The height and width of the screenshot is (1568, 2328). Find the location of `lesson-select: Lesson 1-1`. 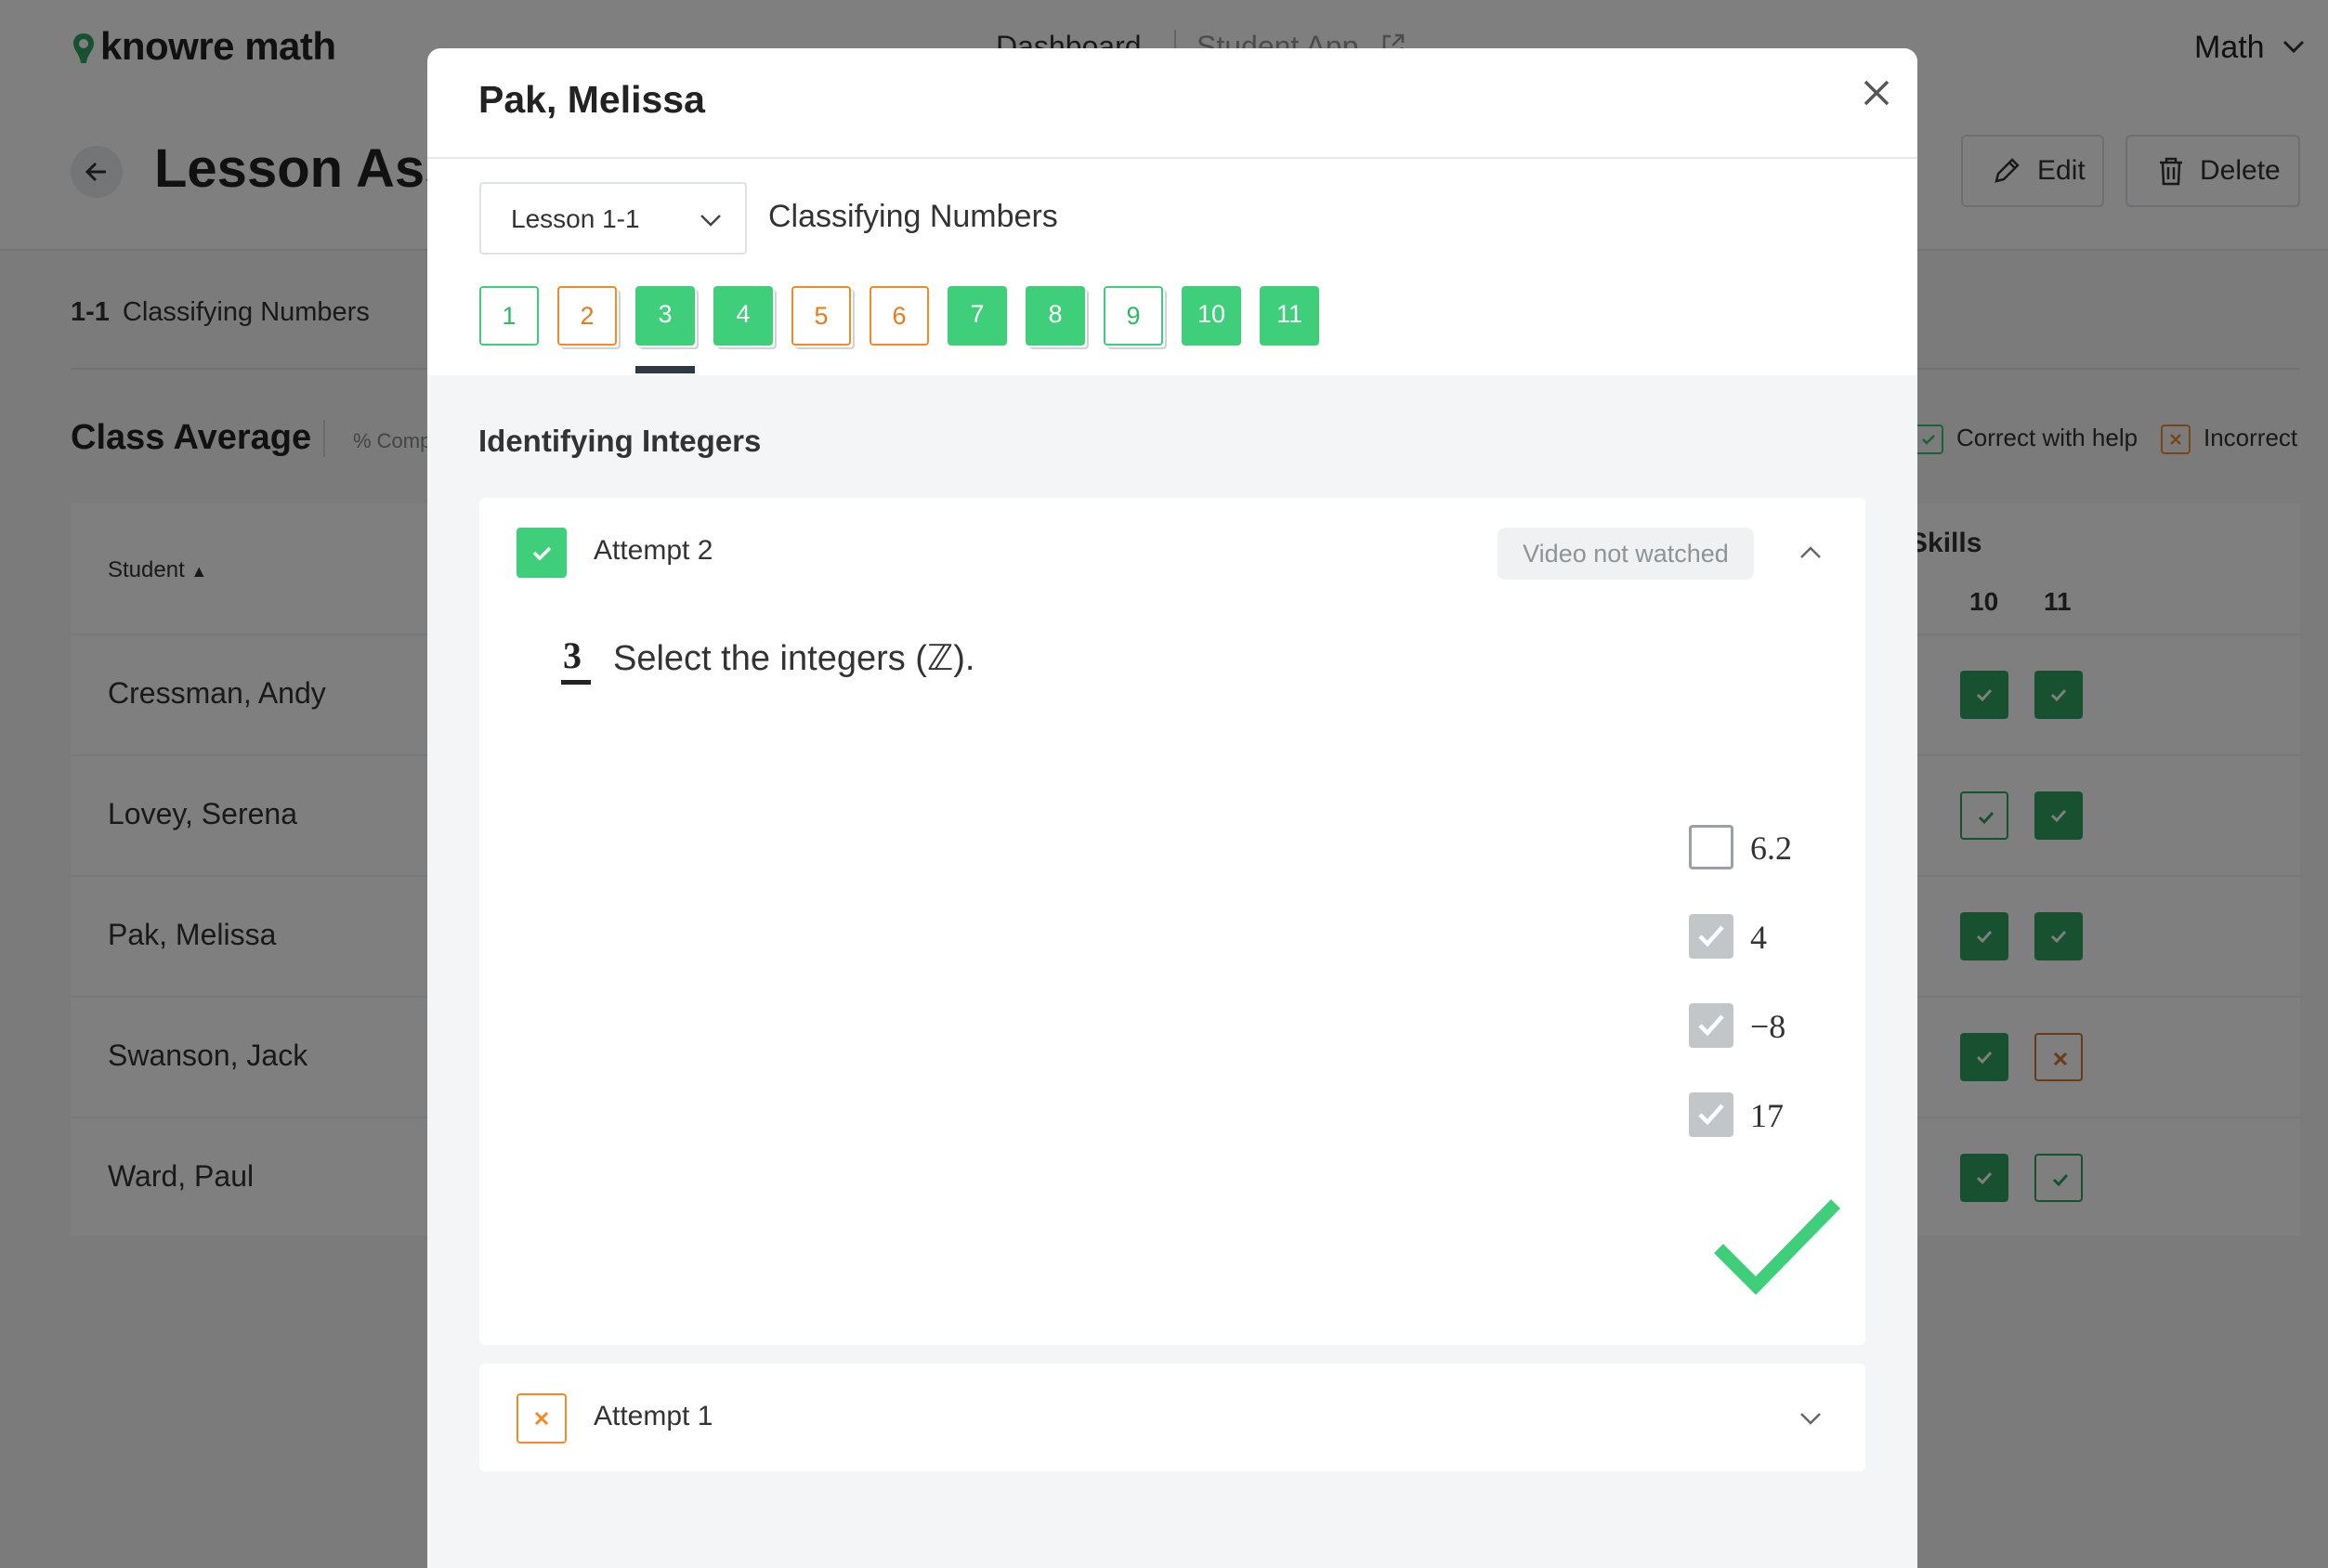

lesson-select: Lesson 1-1 is located at coordinates (613, 218).